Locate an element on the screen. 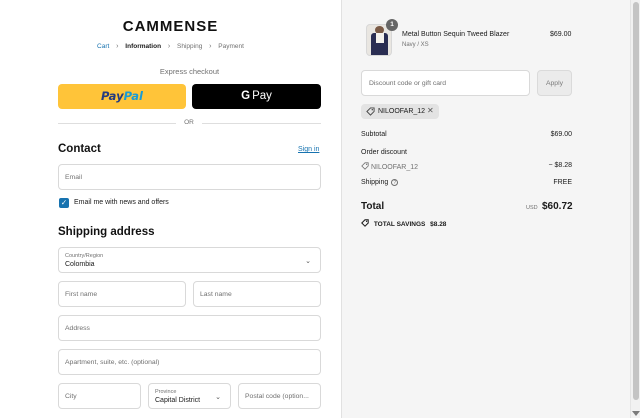 This screenshot has width=640, height=418. shipping-label: Shipping is located at coordinates (375, 182).